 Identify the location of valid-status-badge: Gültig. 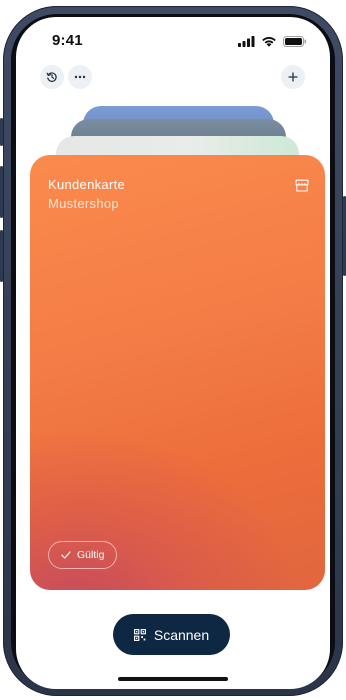
(83, 555).